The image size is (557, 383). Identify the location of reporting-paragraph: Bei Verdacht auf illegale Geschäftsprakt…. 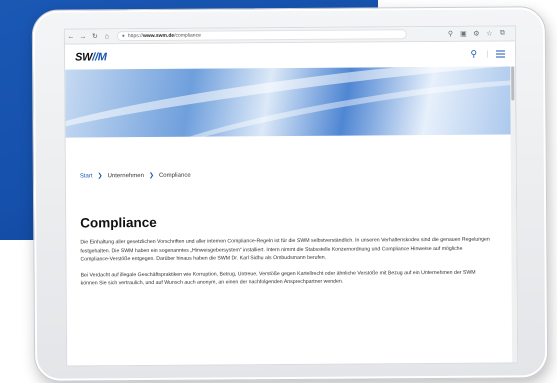
(278, 278).